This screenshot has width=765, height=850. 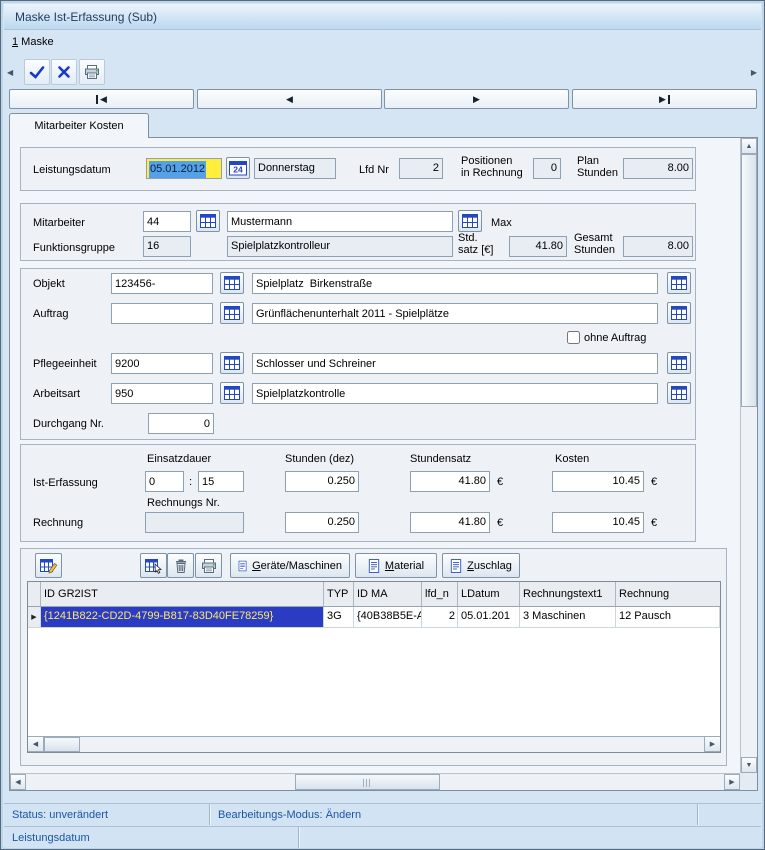 What do you see at coordinates (221, 481) in the screenshot?
I see `dauer-minuten-input` at bounding box center [221, 481].